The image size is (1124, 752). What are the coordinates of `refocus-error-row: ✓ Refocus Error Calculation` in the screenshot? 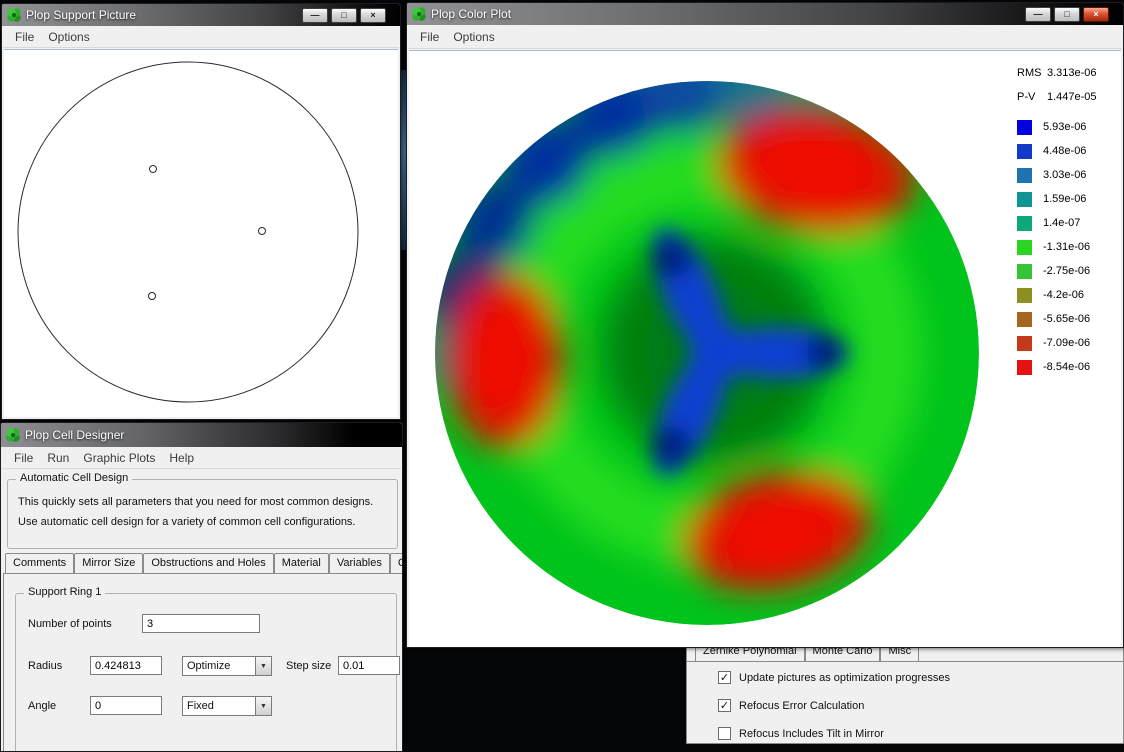 It's located at (791, 705).